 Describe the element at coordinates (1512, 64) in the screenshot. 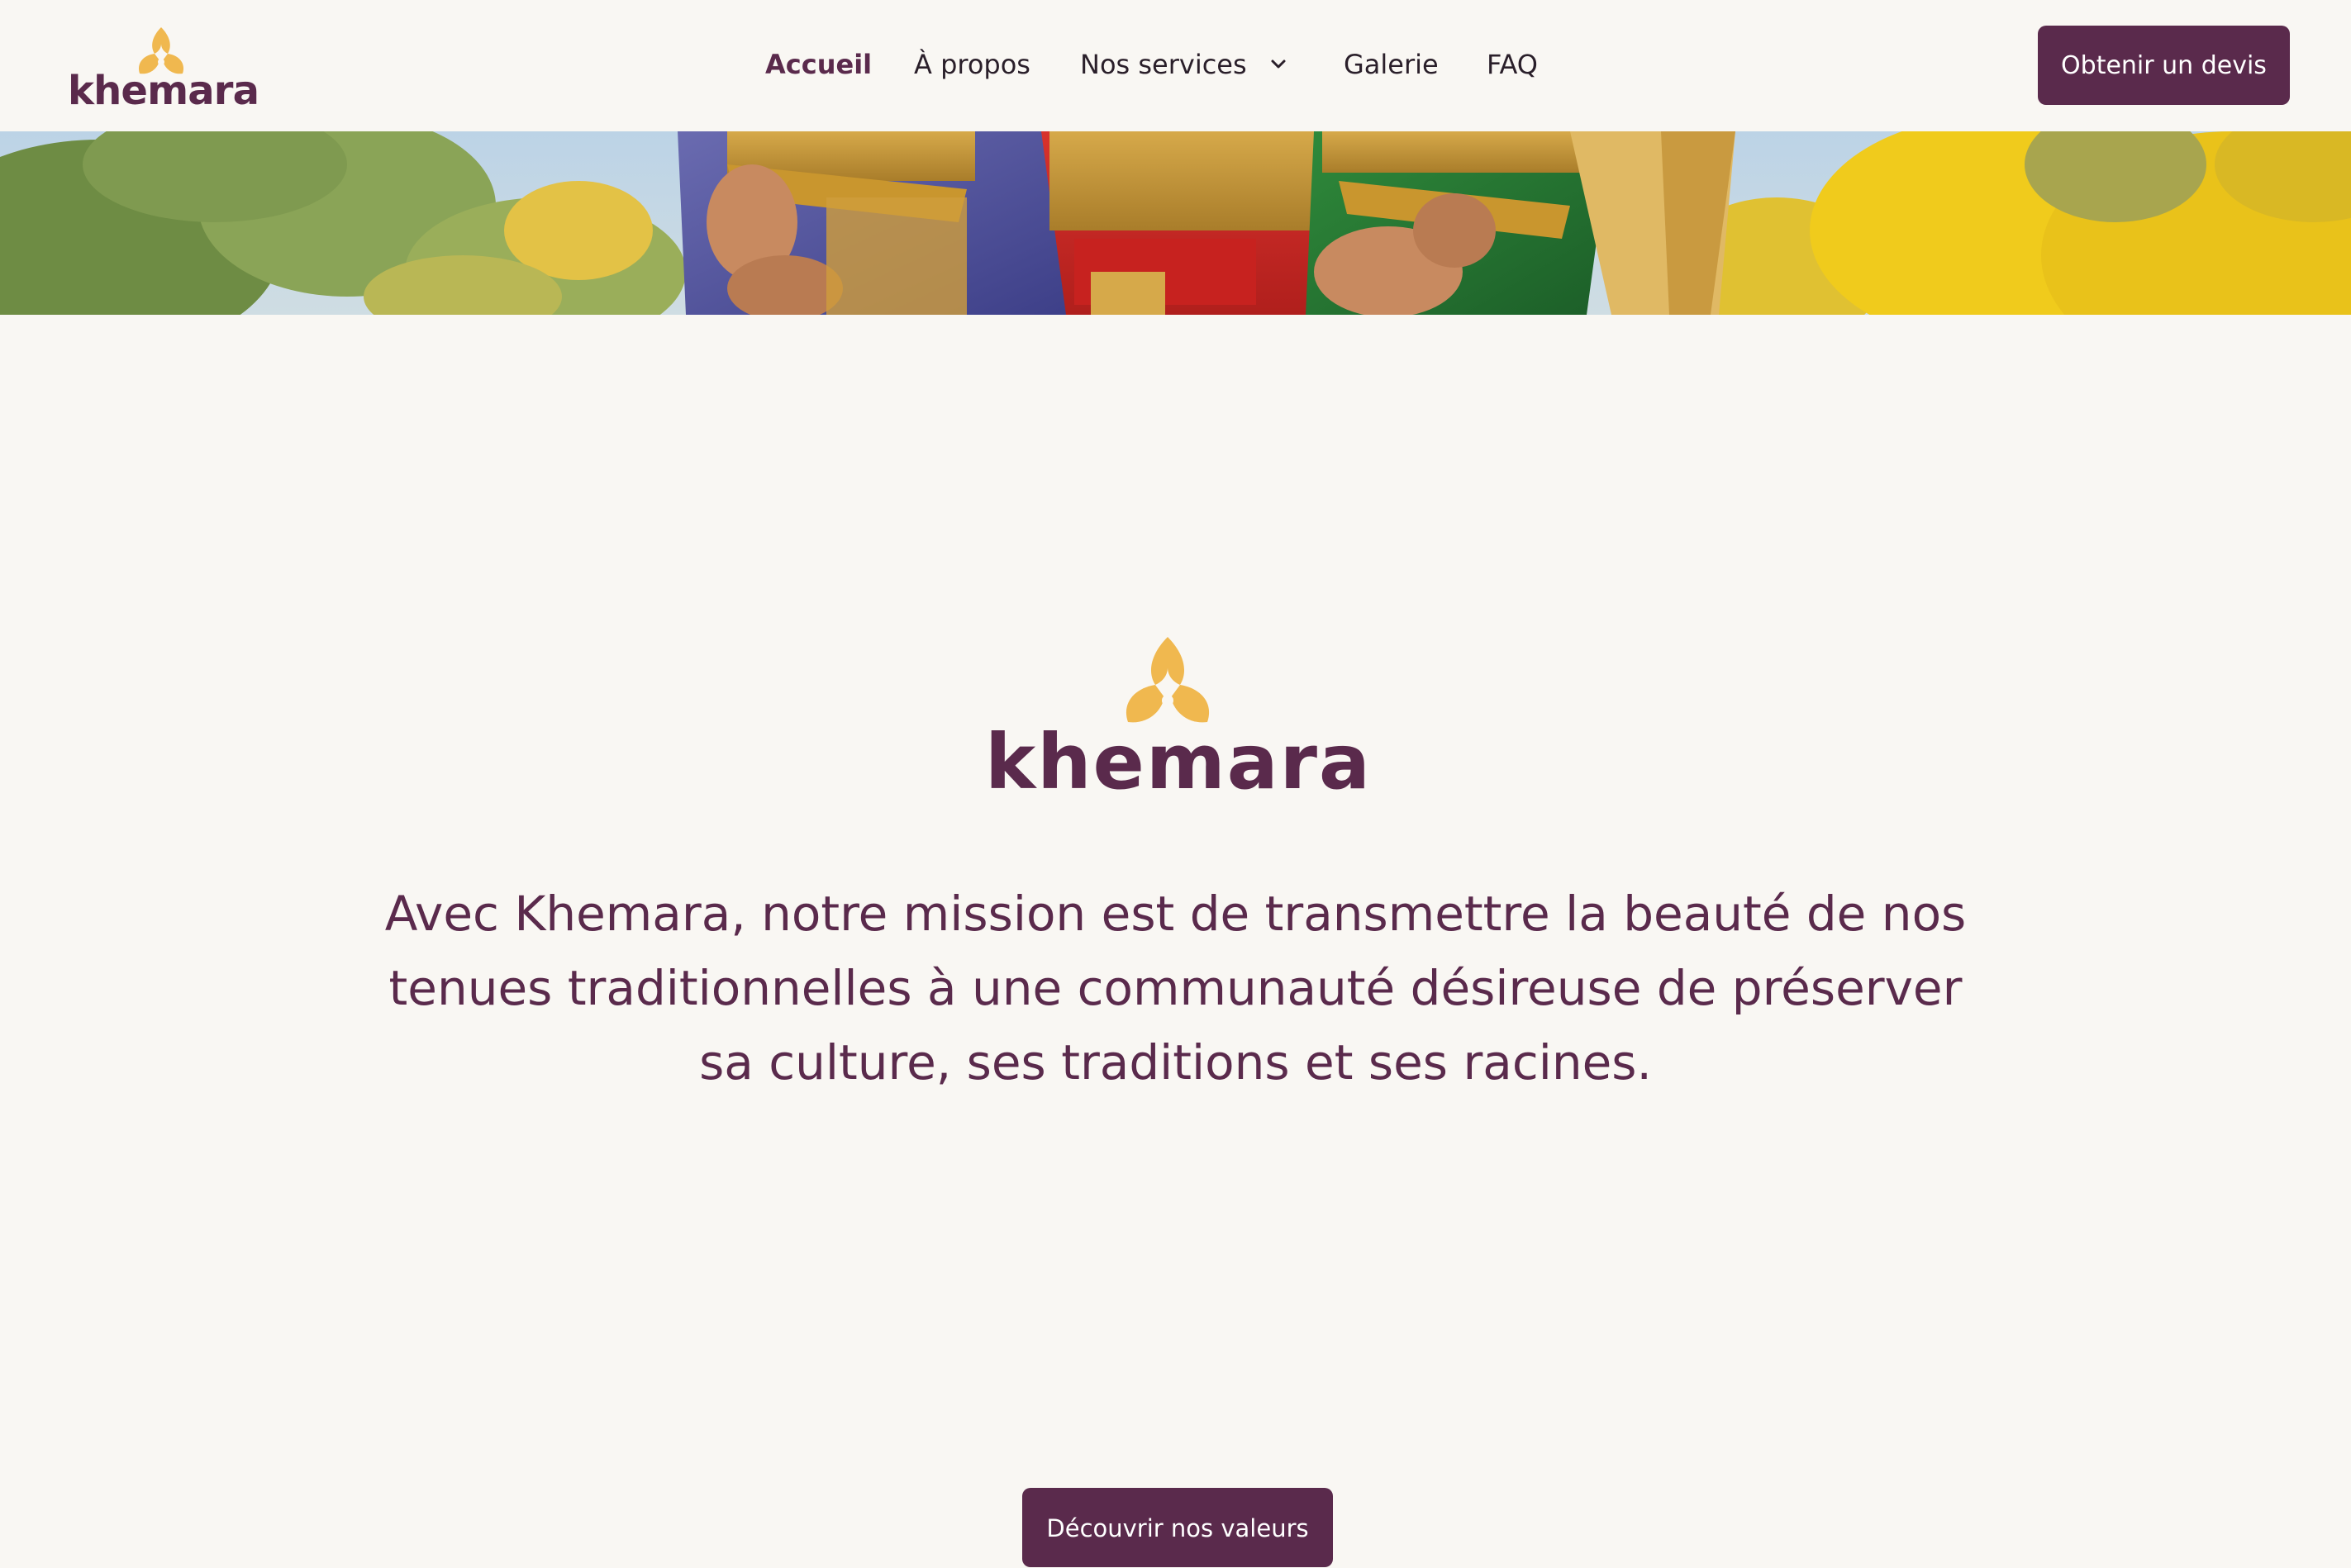

I see `nav-item-faq: FAQ` at that location.